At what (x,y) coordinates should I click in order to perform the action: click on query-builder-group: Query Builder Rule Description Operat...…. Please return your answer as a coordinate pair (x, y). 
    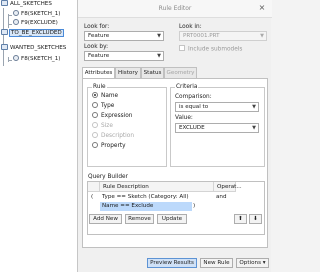
    Looking at the image, I should click on (176, 210).